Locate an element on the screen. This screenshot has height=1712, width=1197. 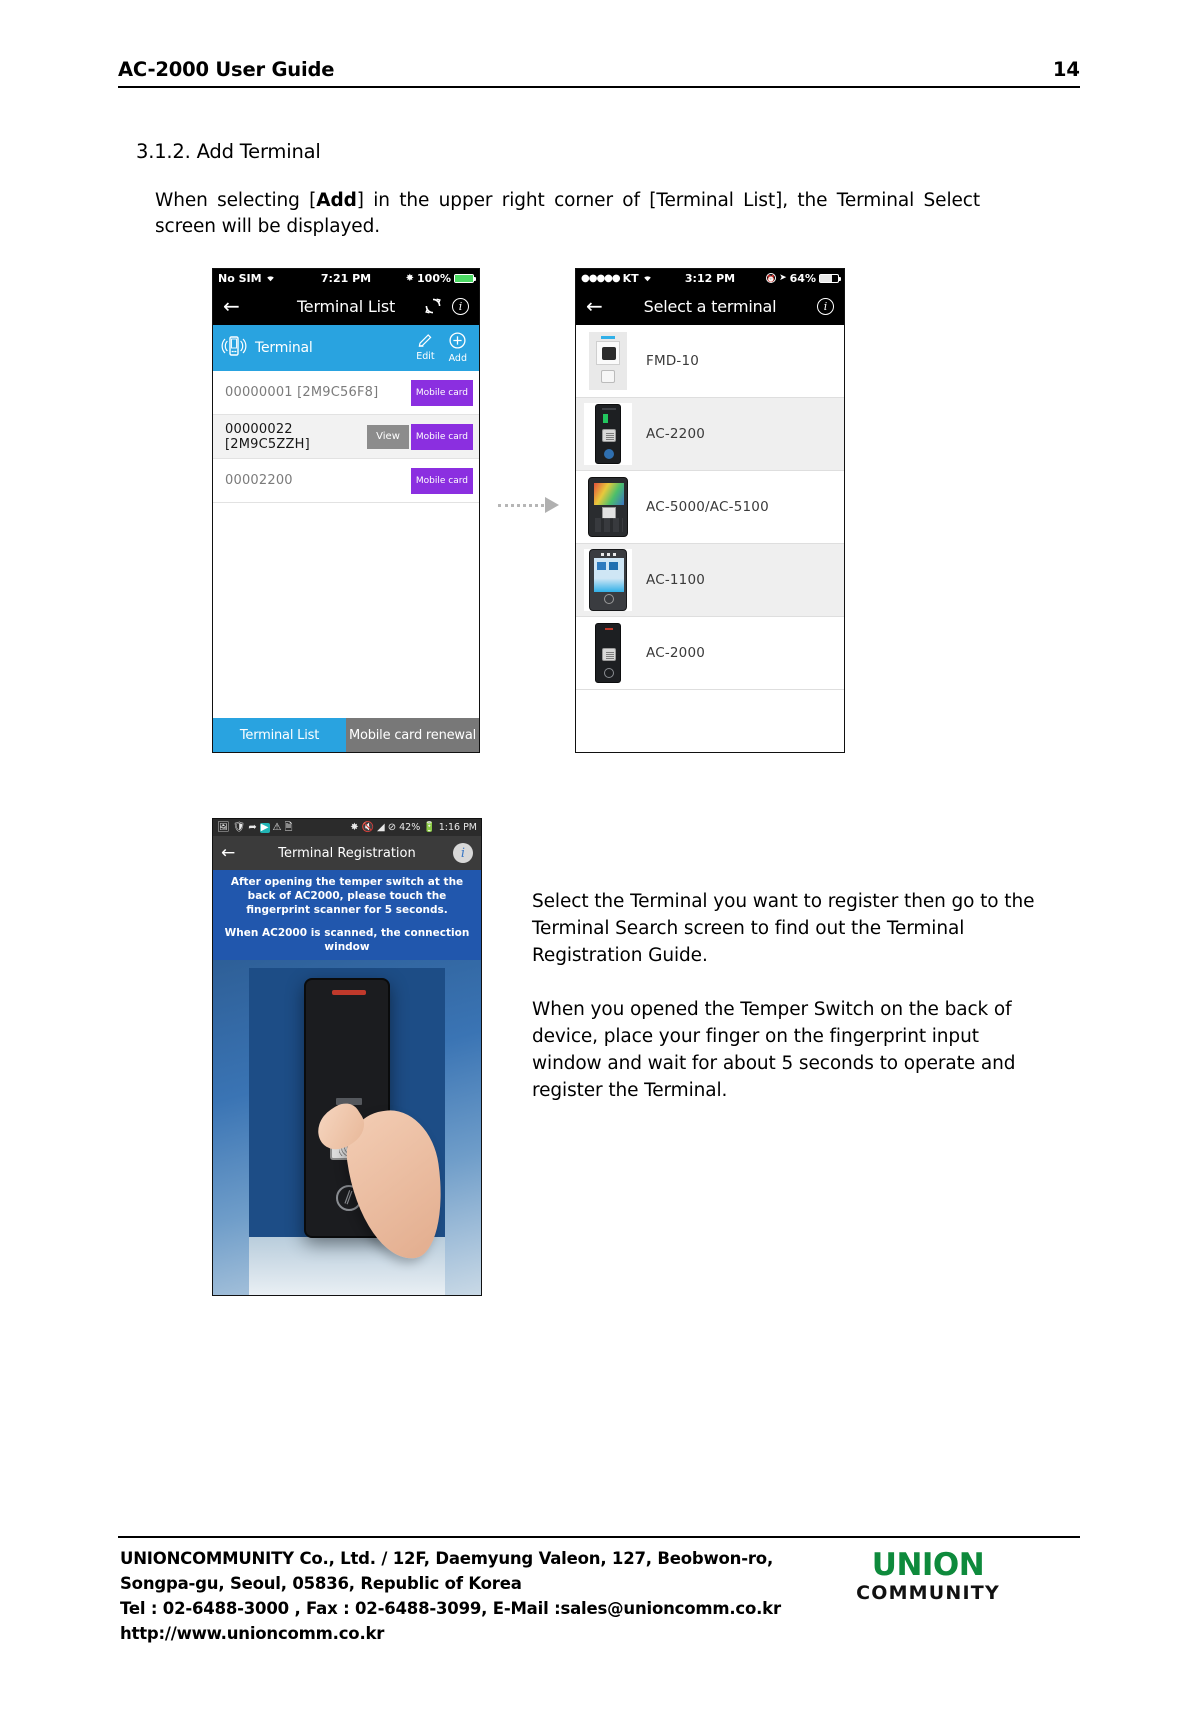
ac2000-device-icon is located at coordinates (608, 653).